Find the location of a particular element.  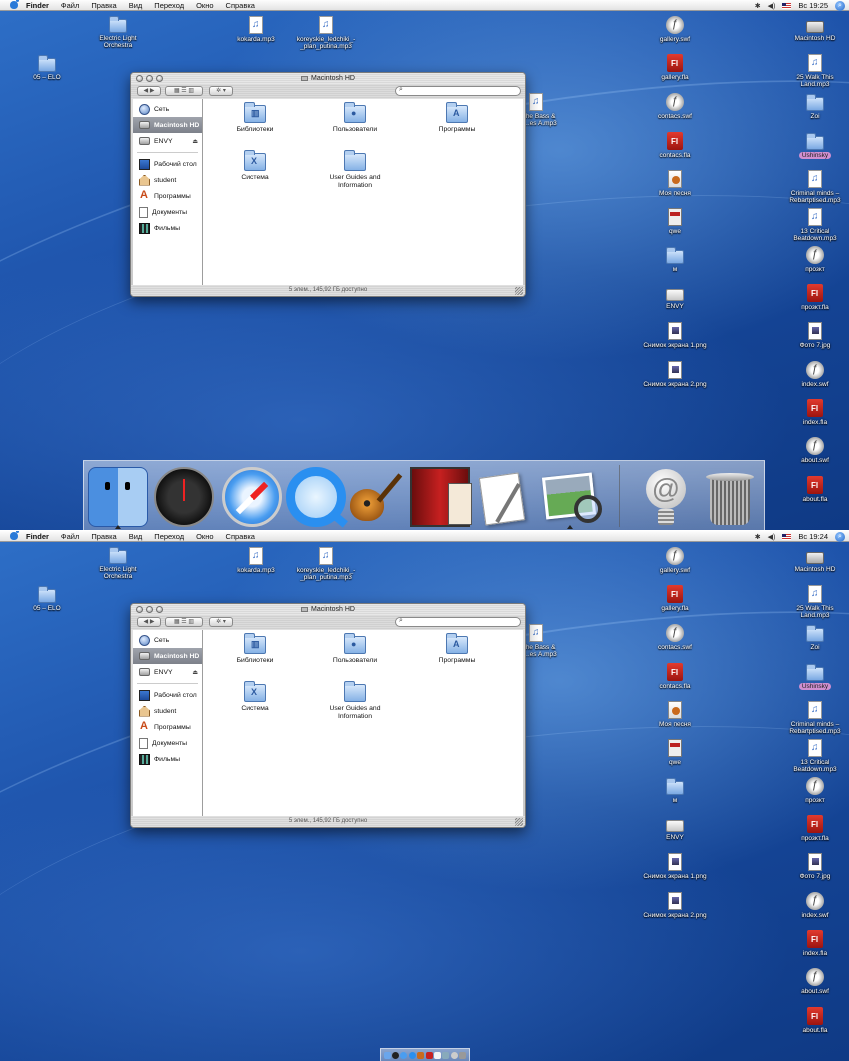

menu-file: Файл is located at coordinates (70, 536).